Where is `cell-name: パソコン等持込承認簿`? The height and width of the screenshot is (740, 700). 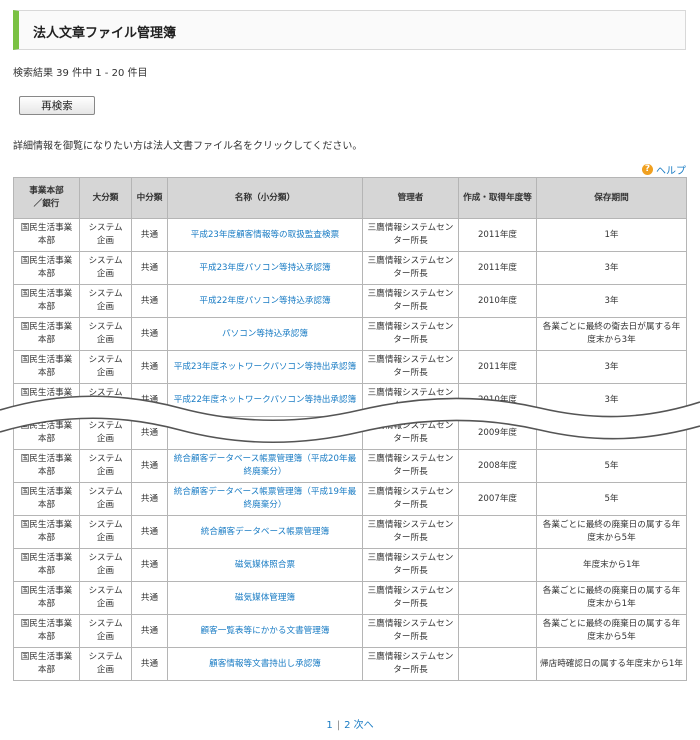
cell-name: パソコン等持込承認簿 is located at coordinates (265, 334).